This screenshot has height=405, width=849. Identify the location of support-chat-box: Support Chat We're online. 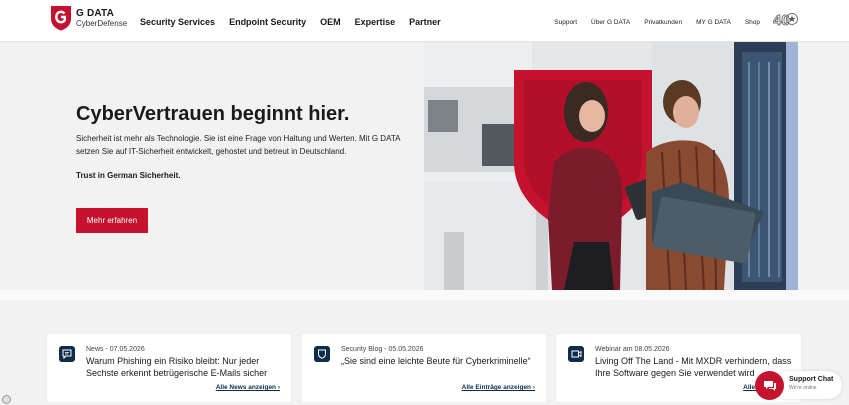
(812, 385).